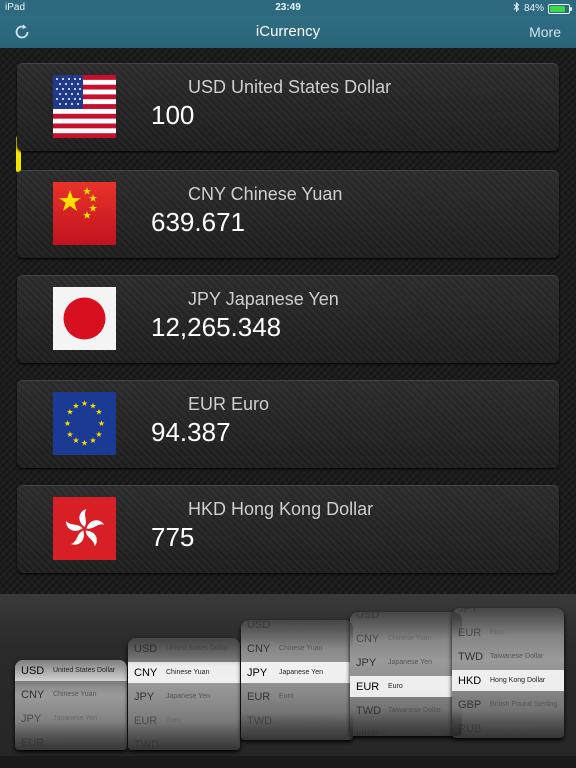 This screenshot has width=576, height=768. What do you see at coordinates (84, 423) in the screenshot?
I see `eu-flag-icon: ★ ★ ★ ★ ★ ★ ★ ★ ★ ★ ★ ★` at bounding box center [84, 423].